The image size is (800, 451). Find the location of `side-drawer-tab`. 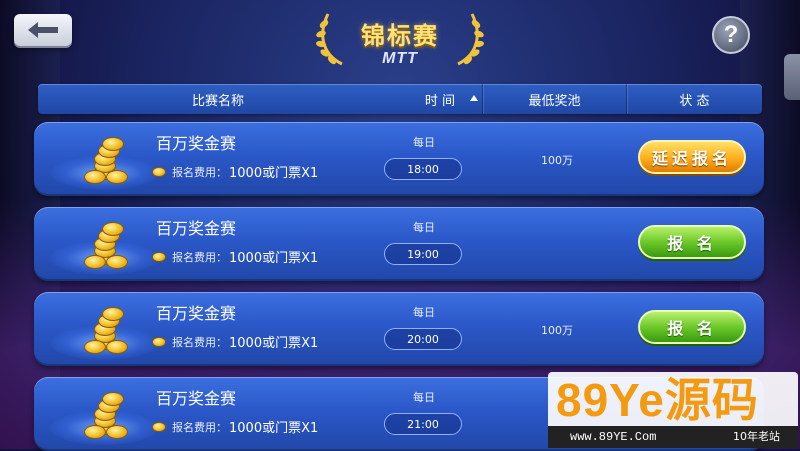

side-drawer-tab is located at coordinates (792, 77).